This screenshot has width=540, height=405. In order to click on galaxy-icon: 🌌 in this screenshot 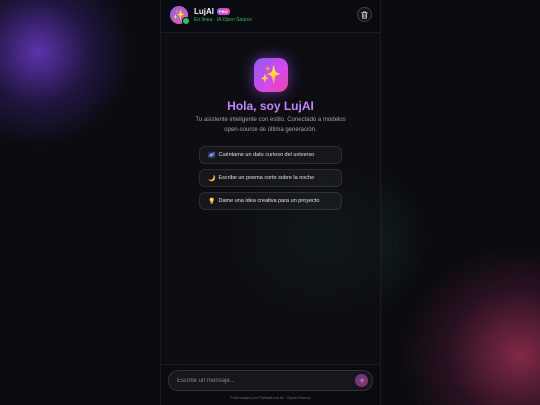, I will do `click(212, 155)`.